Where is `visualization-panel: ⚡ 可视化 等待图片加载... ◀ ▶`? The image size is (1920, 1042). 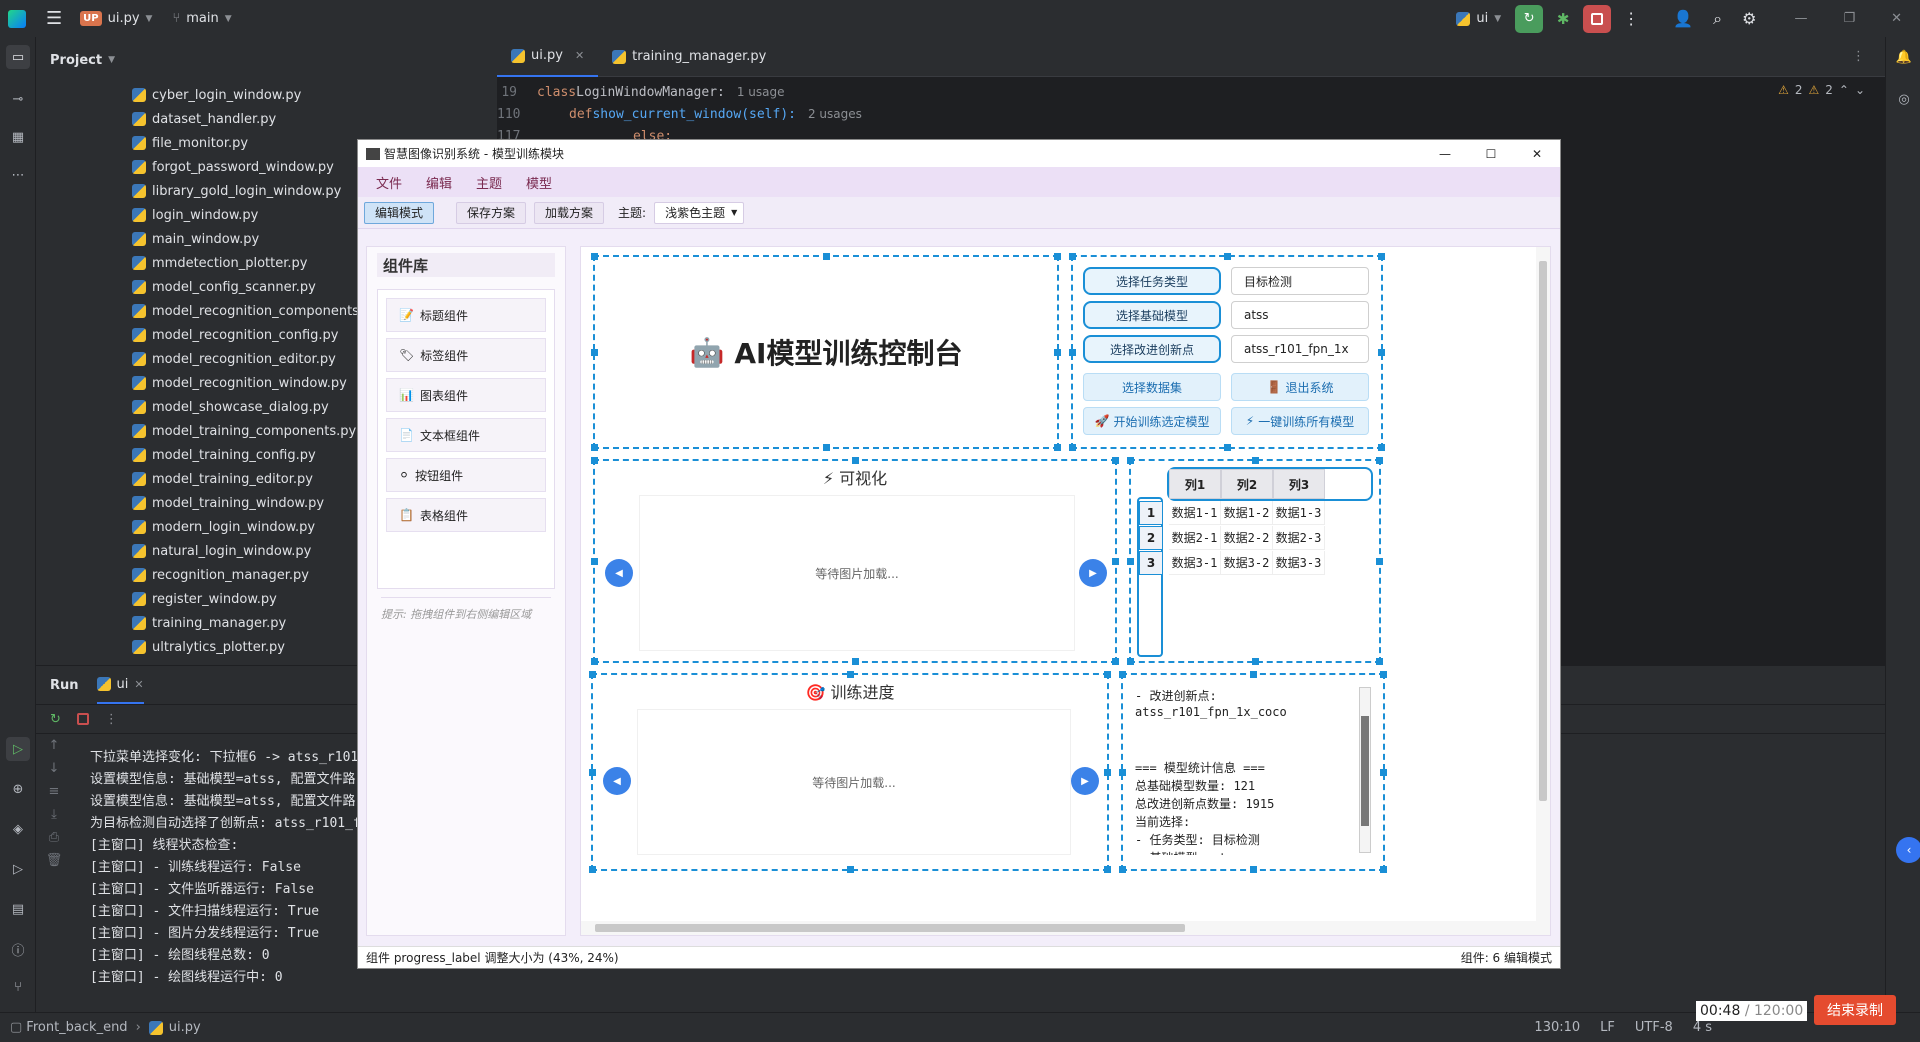 visualization-panel: ⚡ 可视化 等待图片加载... ◀ ▶ is located at coordinates (855, 561).